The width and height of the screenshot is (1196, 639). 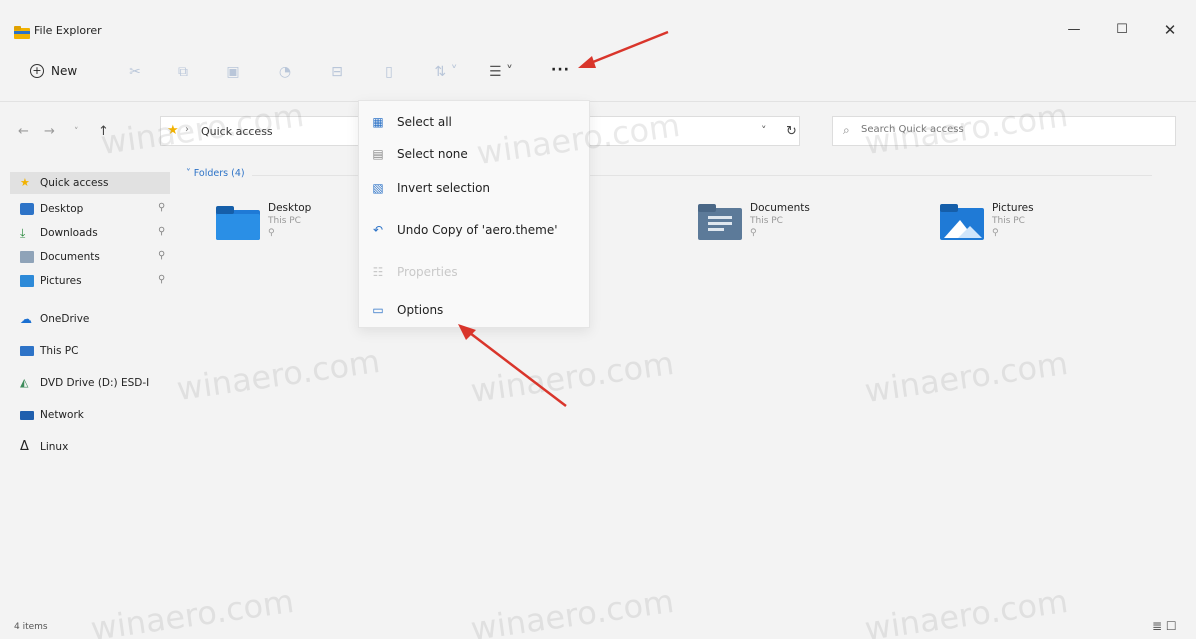 I want to click on dvd-icon: ◭, so click(x=24, y=382).